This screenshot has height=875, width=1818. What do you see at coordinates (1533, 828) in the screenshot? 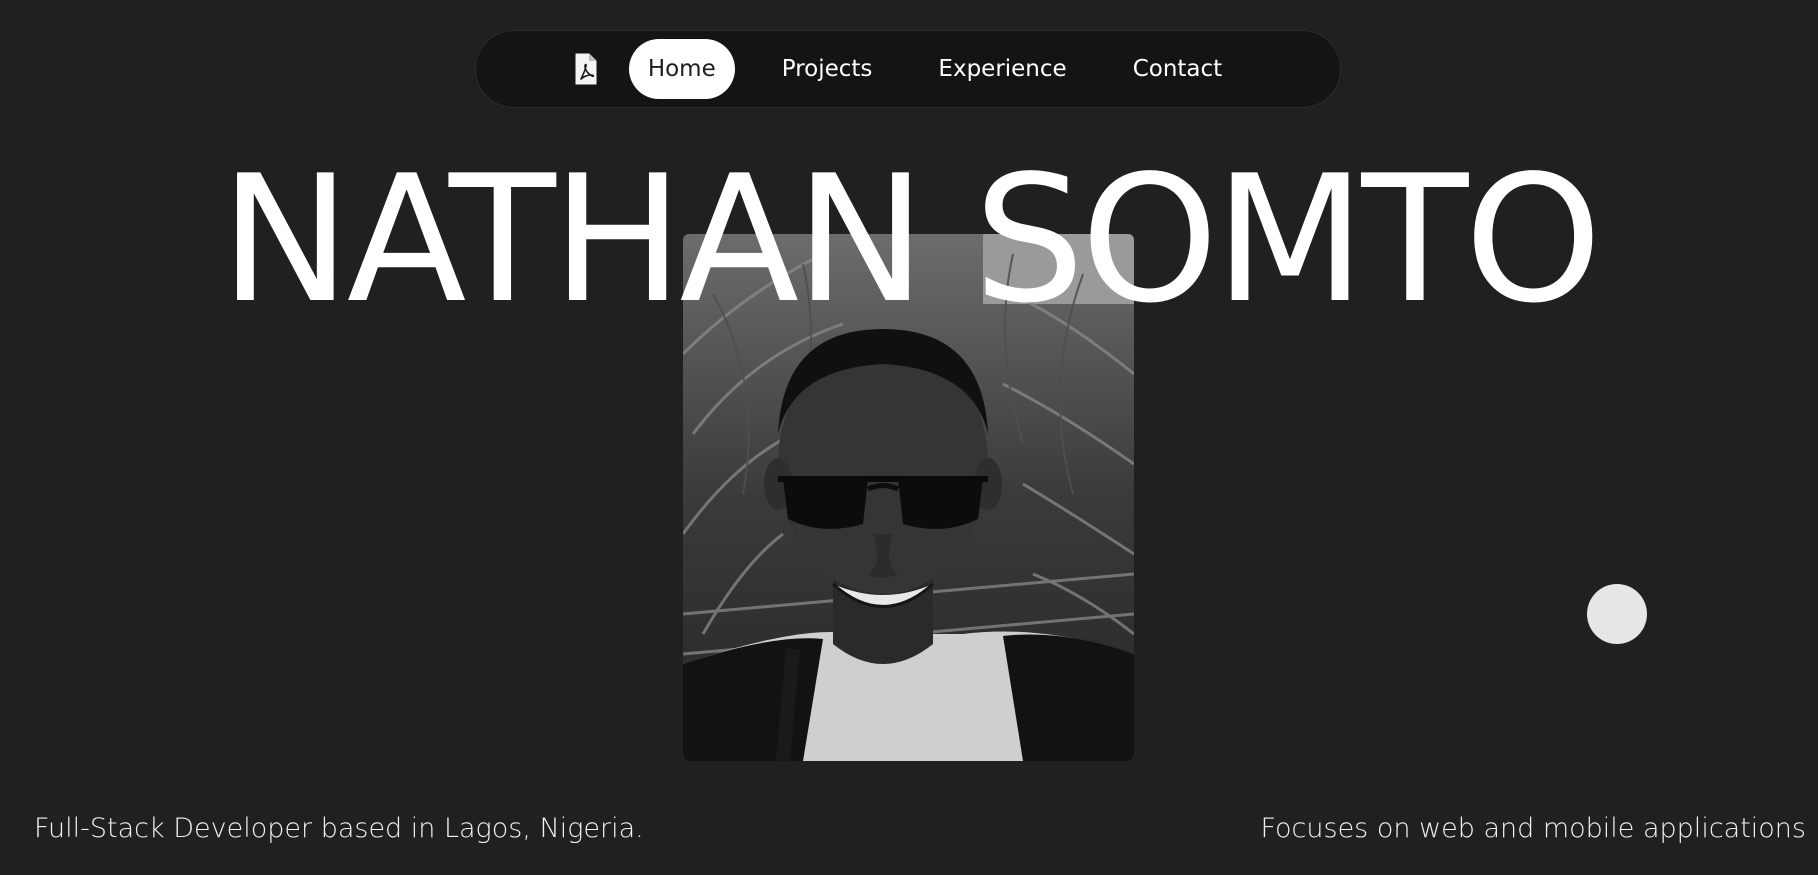
I see `tagline-focus: Focuses on web and mobile applications` at bounding box center [1533, 828].